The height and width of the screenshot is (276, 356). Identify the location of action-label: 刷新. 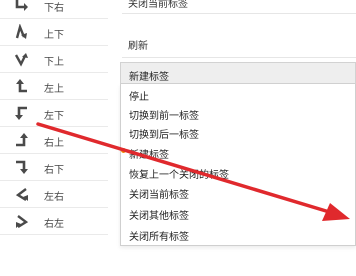
(138, 46).